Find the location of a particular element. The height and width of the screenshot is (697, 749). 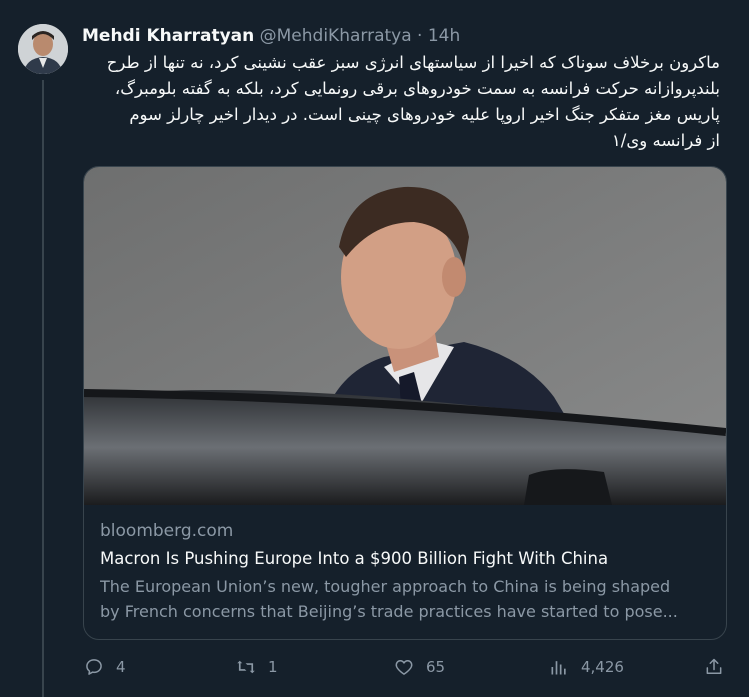

tweet-header: Mehdi Kharratyan @MehdiKharratya · 14h is located at coordinates (271, 36).